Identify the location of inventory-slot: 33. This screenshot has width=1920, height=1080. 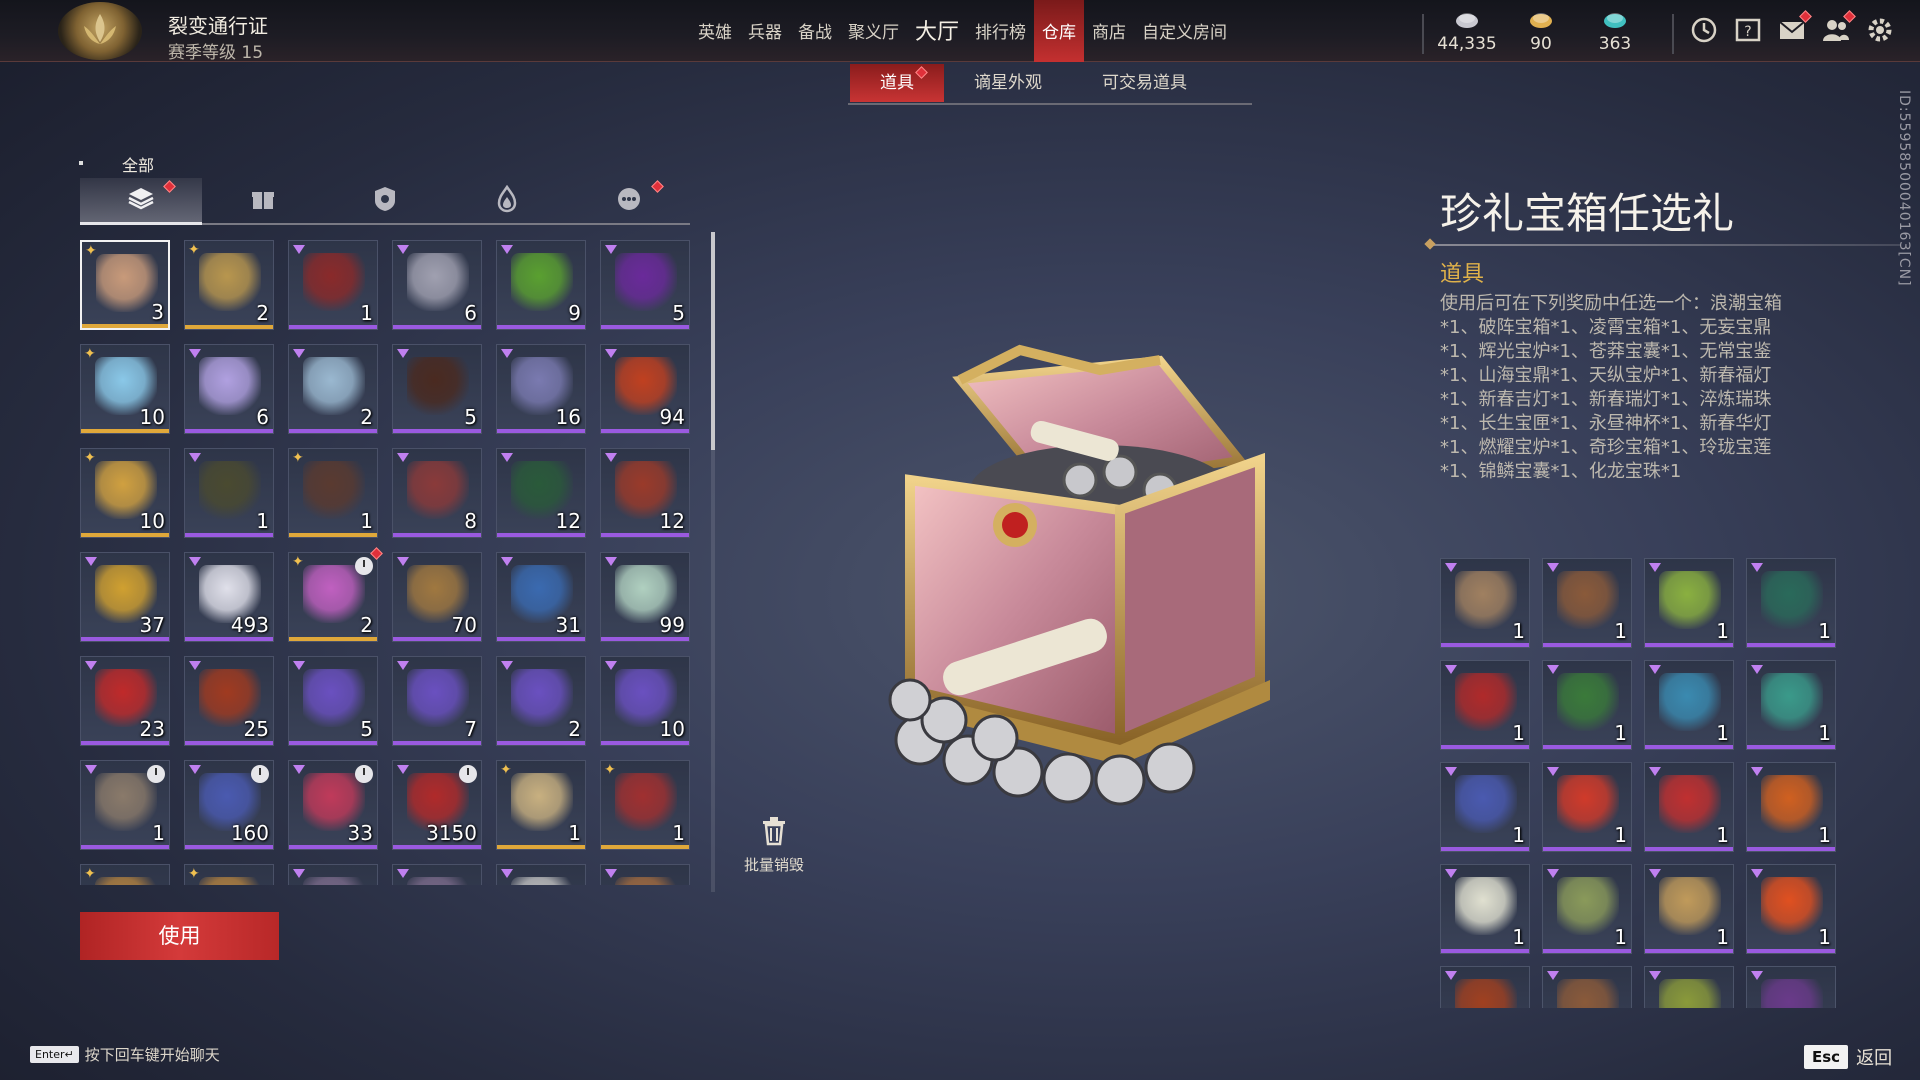
(333, 805).